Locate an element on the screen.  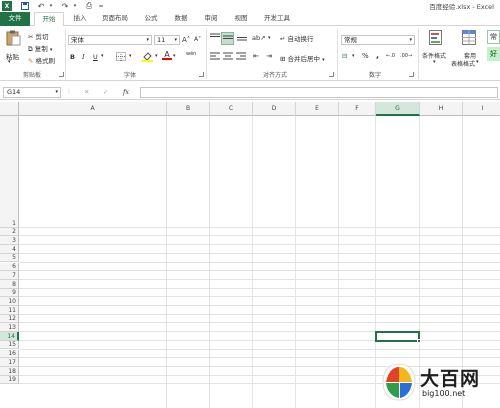
formula-input is located at coordinates (319, 92).